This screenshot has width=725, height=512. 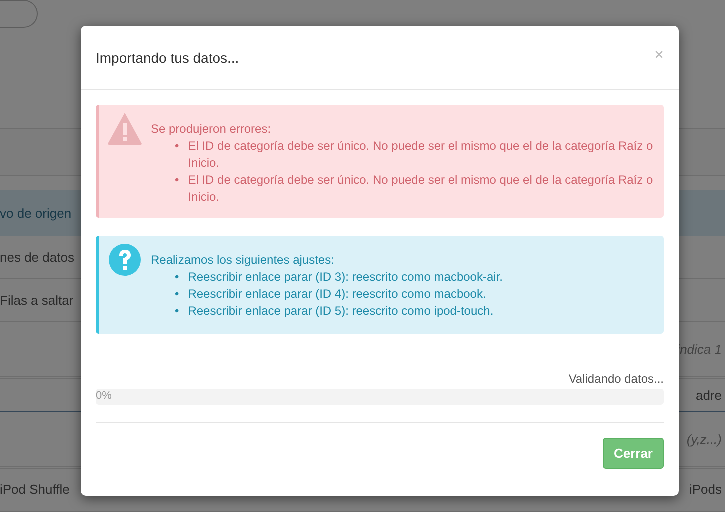 What do you see at coordinates (659, 56) in the screenshot?
I see `close-button: ×` at bounding box center [659, 56].